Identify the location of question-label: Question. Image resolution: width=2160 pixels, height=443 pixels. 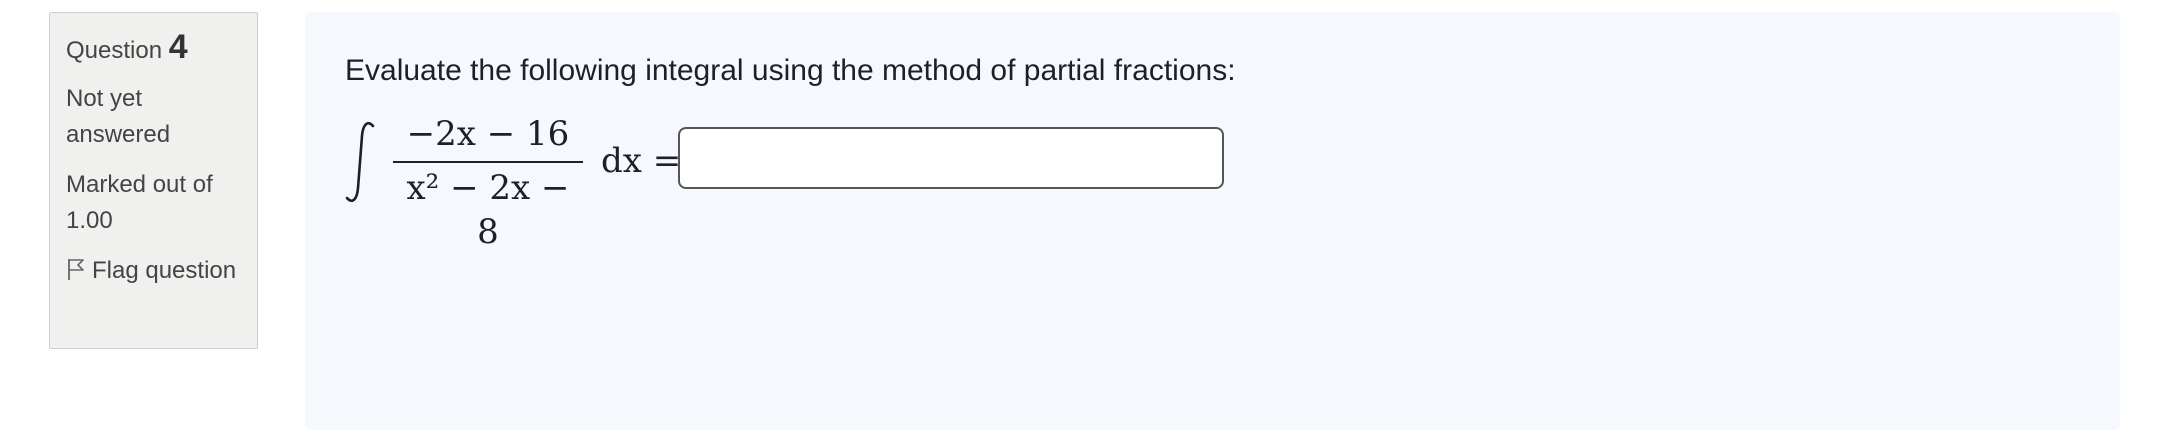
(114, 50).